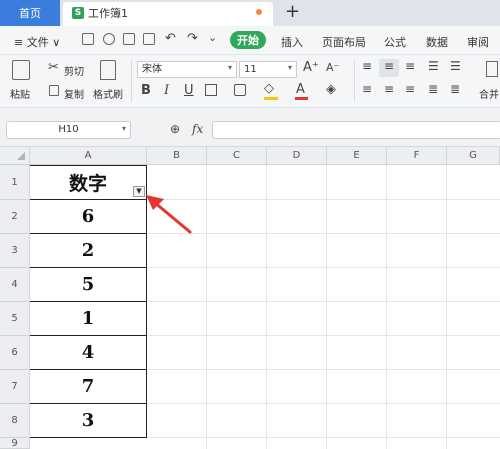  I want to click on menu-start: 开始, so click(248, 40).